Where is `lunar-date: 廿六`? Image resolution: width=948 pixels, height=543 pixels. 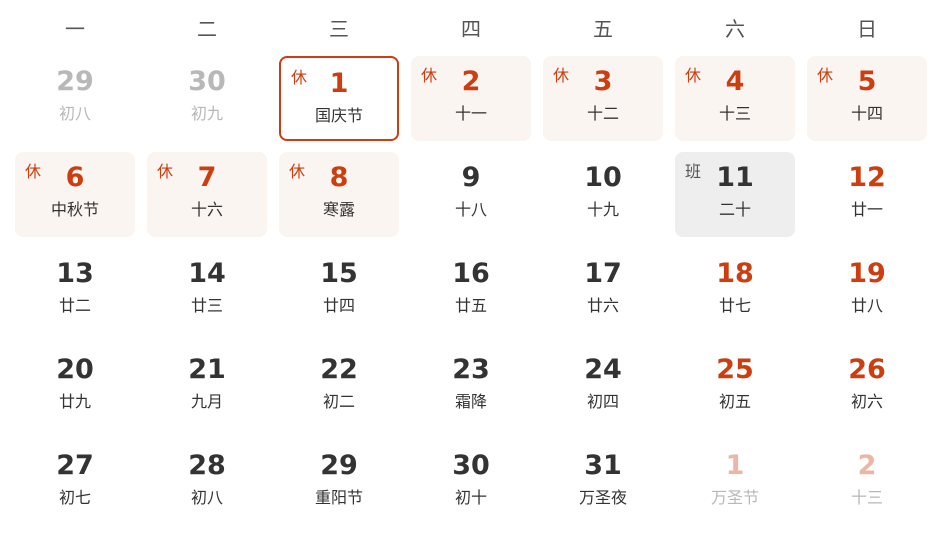 lunar-date: 廿六 is located at coordinates (602, 305).